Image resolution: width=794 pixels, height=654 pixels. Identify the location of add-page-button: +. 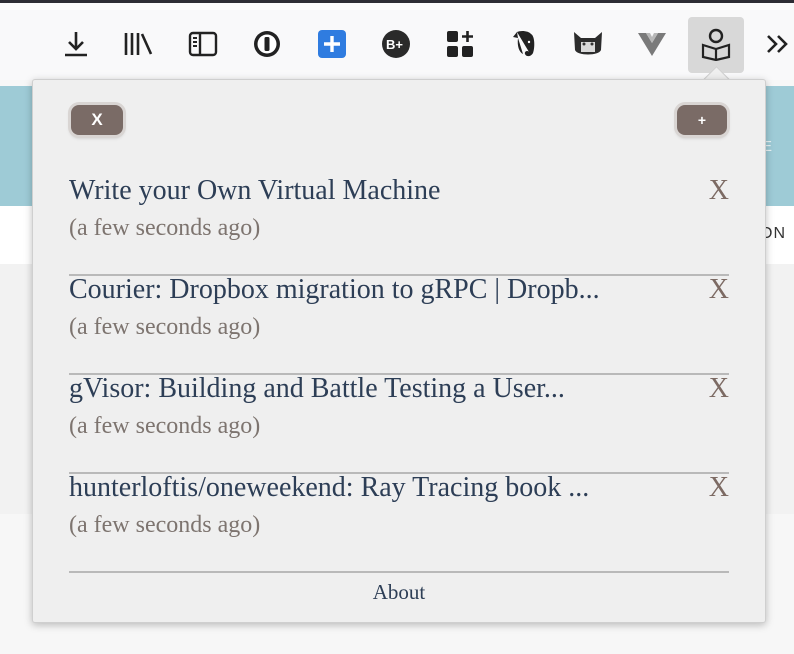
(702, 120).